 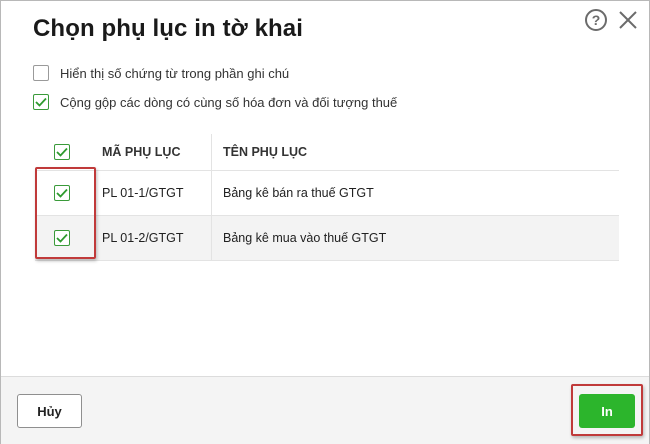 I want to click on table-header-row: MÃ PHỤ LỤC TÊN PHỤ LỤC, so click(x=327, y=152).